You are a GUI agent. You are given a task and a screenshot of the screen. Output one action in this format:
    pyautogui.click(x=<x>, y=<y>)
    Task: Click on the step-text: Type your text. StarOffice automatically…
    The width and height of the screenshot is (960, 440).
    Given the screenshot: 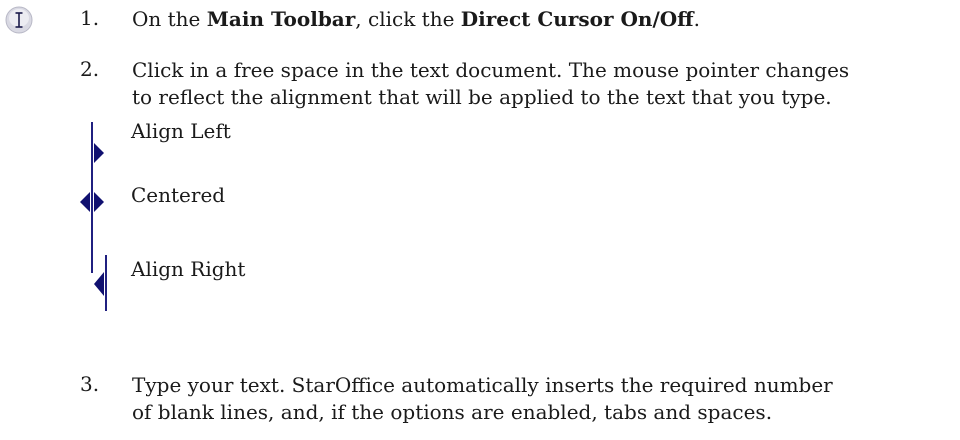 What is the action you would take?
    pyautogui.click(x=542, y=399)
    